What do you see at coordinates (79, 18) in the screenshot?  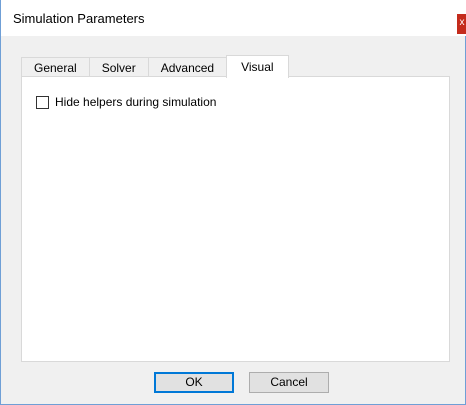 I see `window-title: Simulation Parameters` at bounding box center [79, 18].